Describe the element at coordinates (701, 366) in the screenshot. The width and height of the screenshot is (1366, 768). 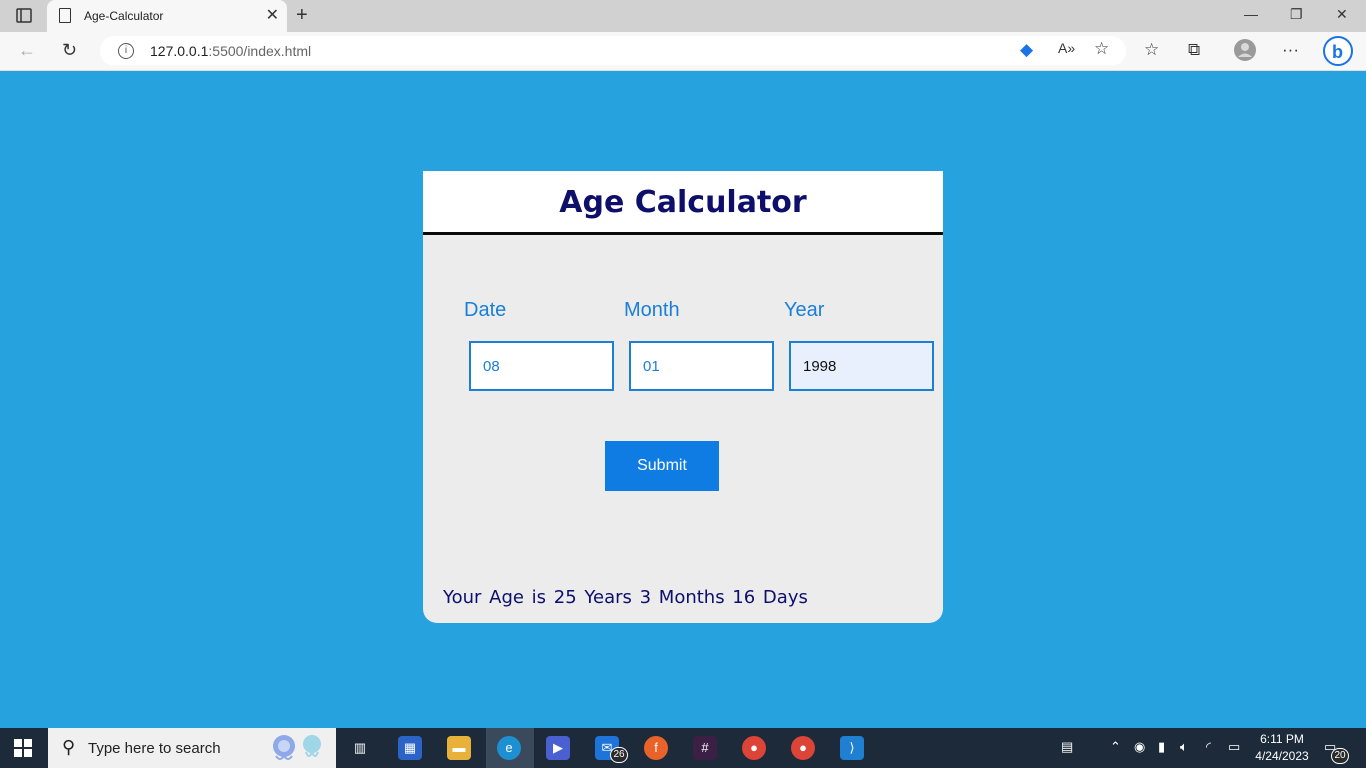
I see `month-input` at that location.